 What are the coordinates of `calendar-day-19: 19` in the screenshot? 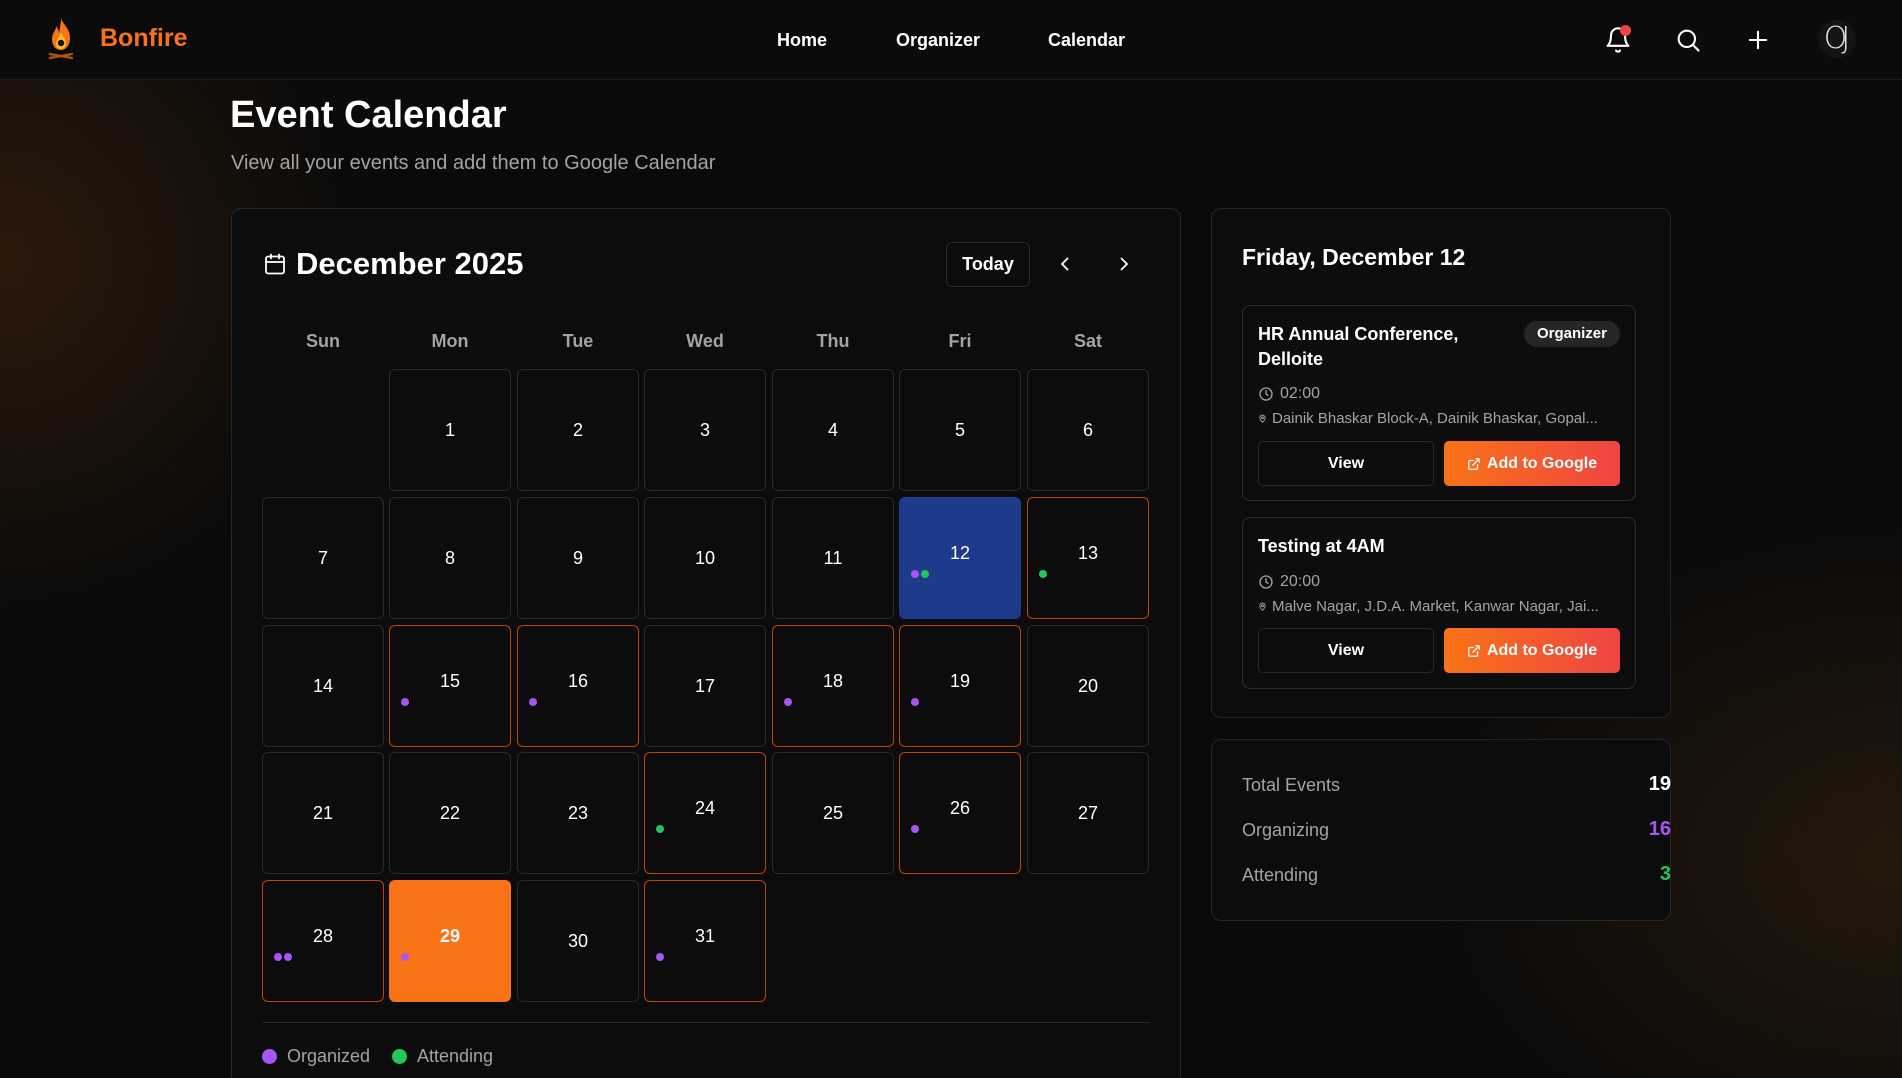 It's located at (960, 686).